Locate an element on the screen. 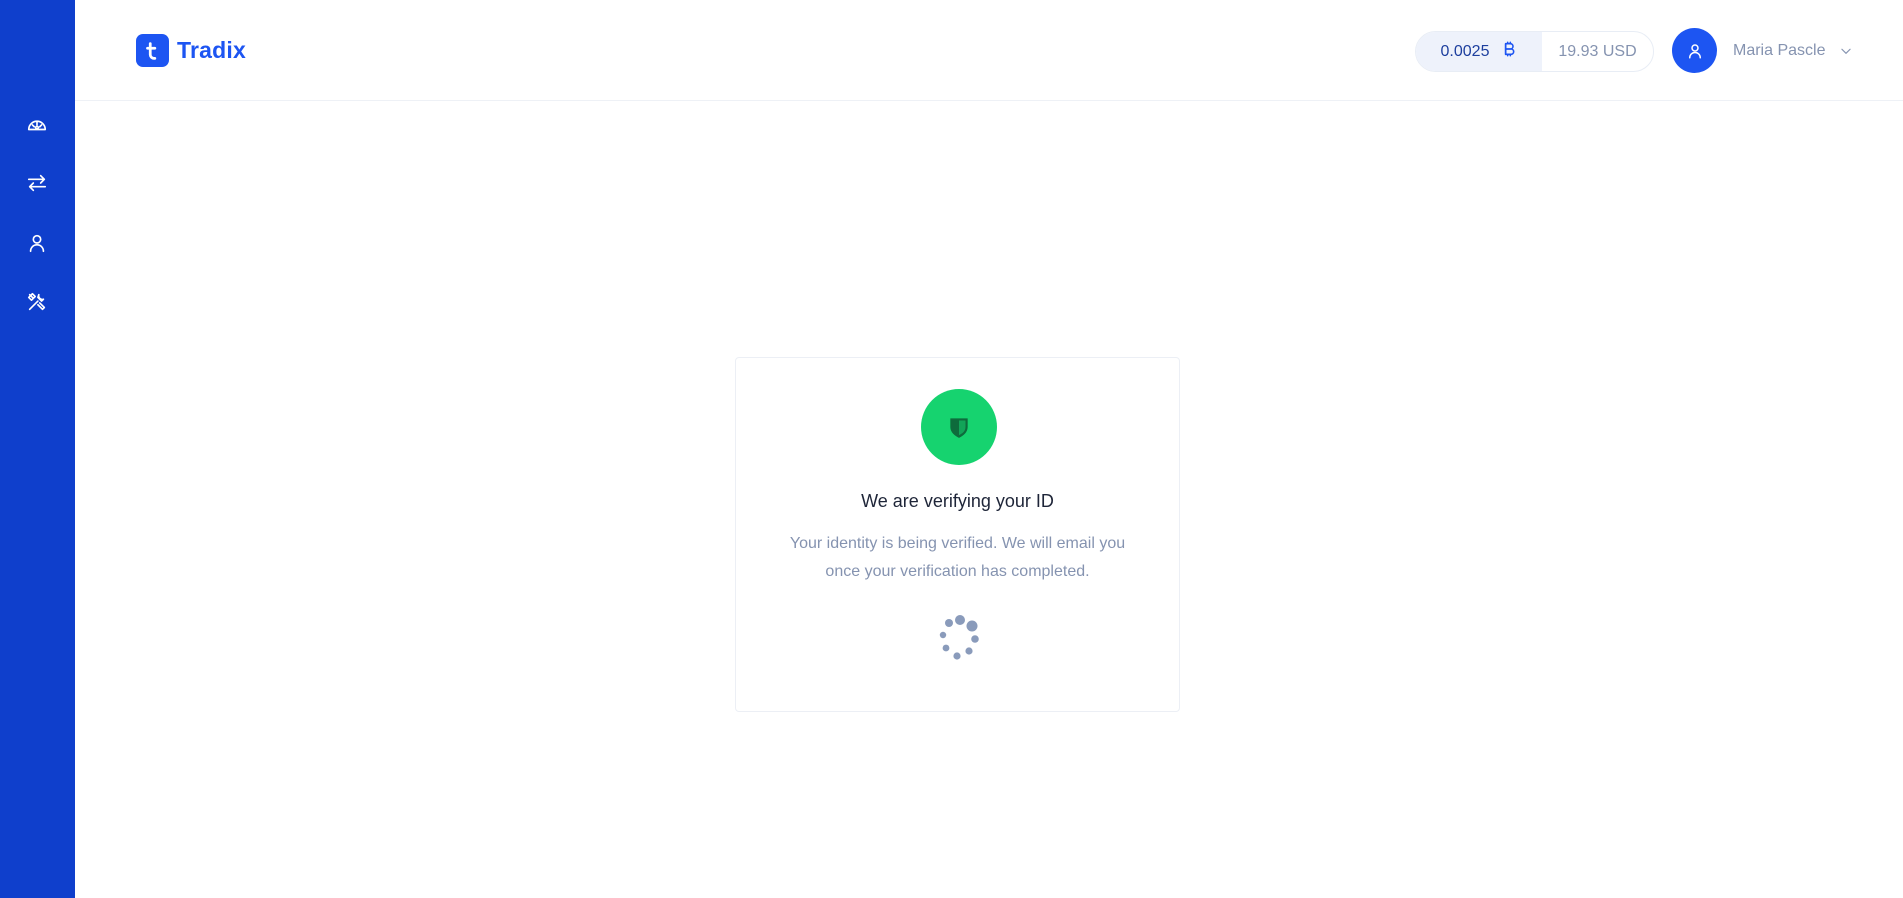  user-menu: Maria Pascle is located at coordinates (1762, 50).